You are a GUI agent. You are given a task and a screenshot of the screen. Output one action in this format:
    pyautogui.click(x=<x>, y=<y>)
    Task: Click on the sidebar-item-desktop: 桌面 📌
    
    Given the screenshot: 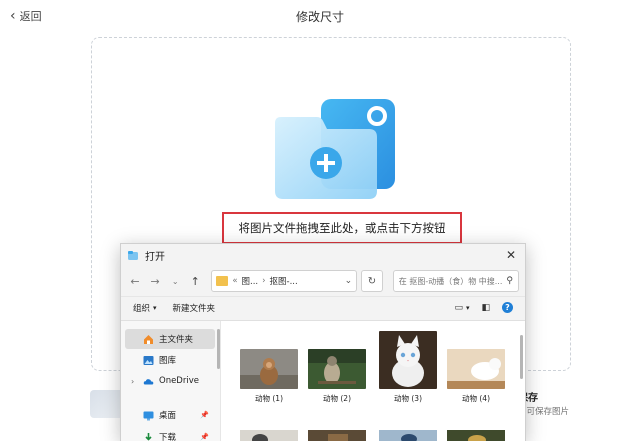 What is the action you would take?
    pyautogui.click(x=170, y=415)
    